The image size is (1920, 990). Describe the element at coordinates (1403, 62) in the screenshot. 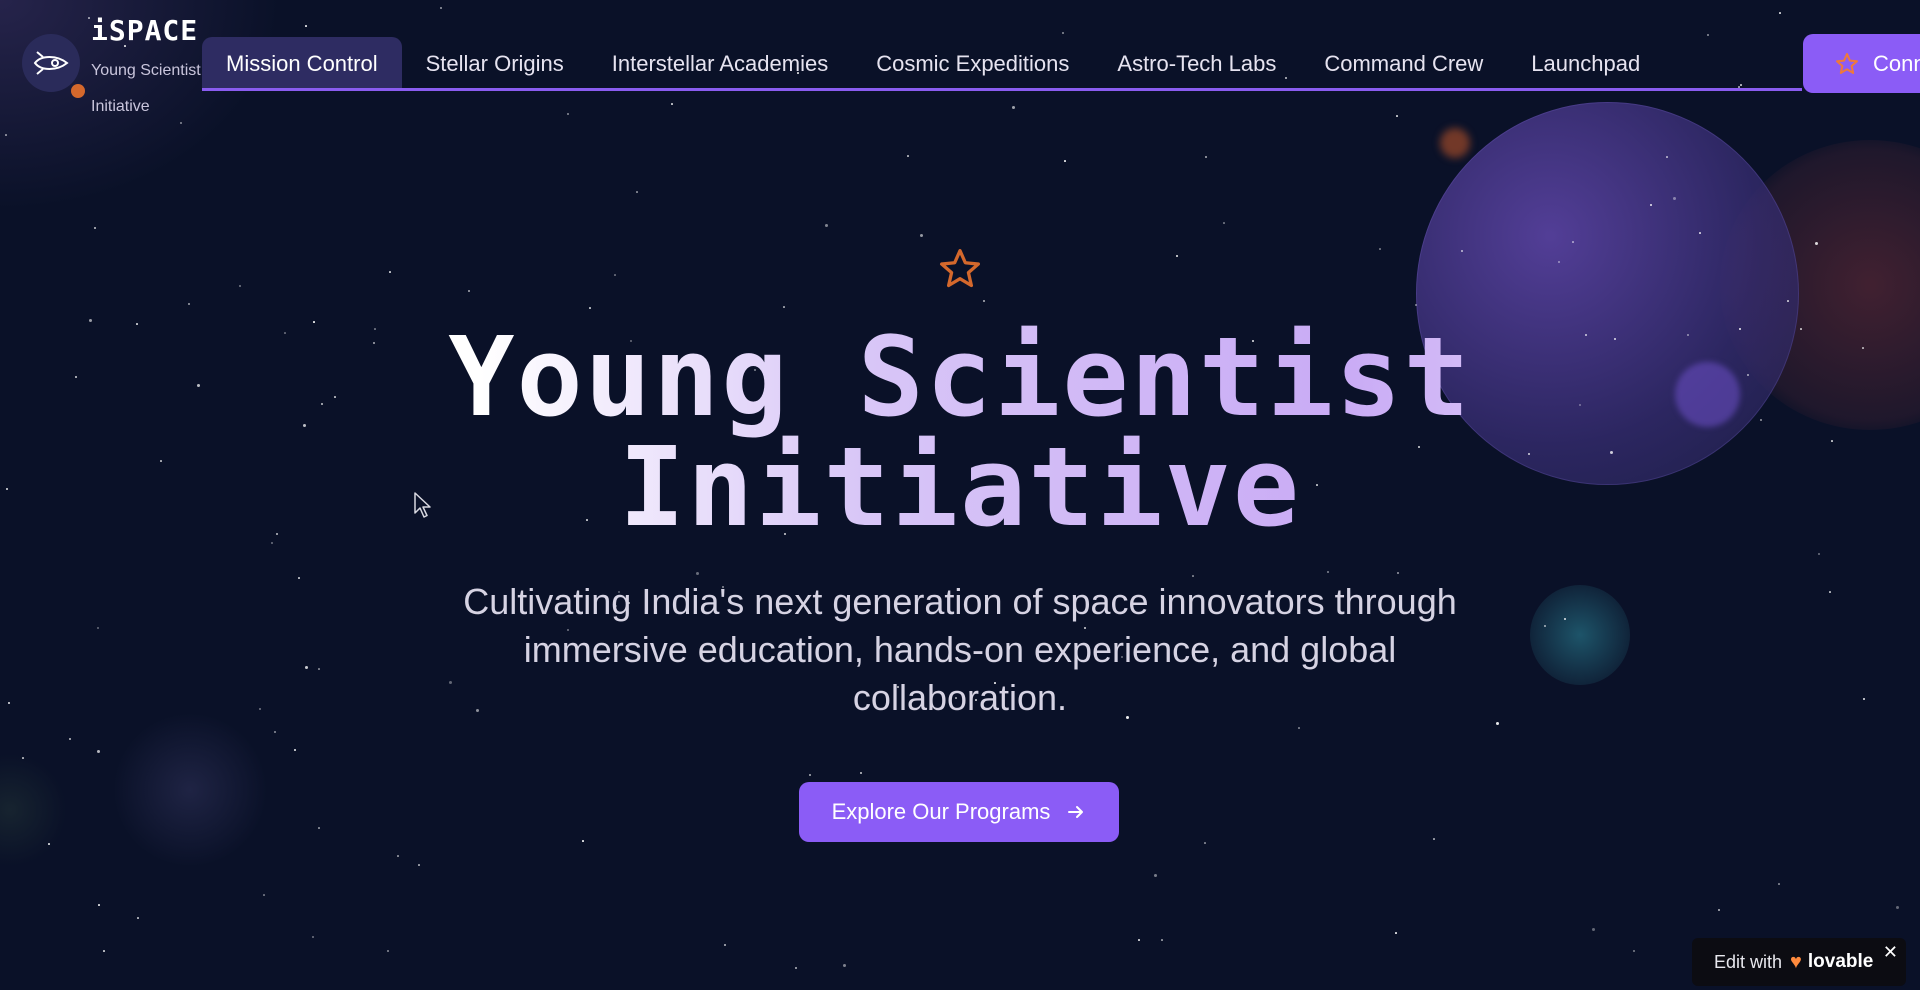

I see `nav-item-command-crew: Command Crew` at that location.